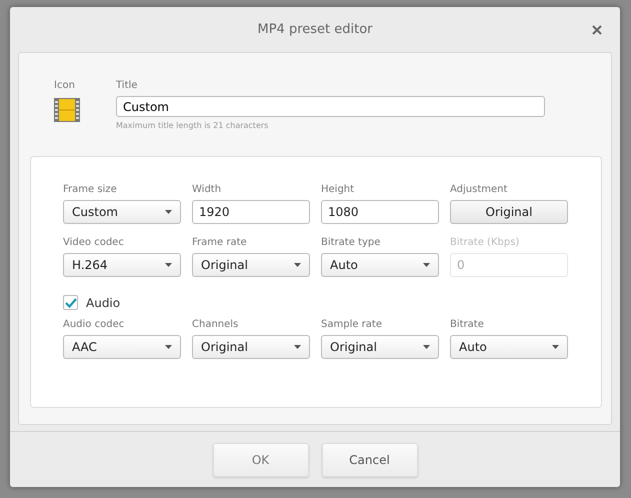 The image size is (631, 498). What do you see at coordinates (122, 347) in the screenshot?
I see `dropdown: AAC` at bounding box center [122, 347].